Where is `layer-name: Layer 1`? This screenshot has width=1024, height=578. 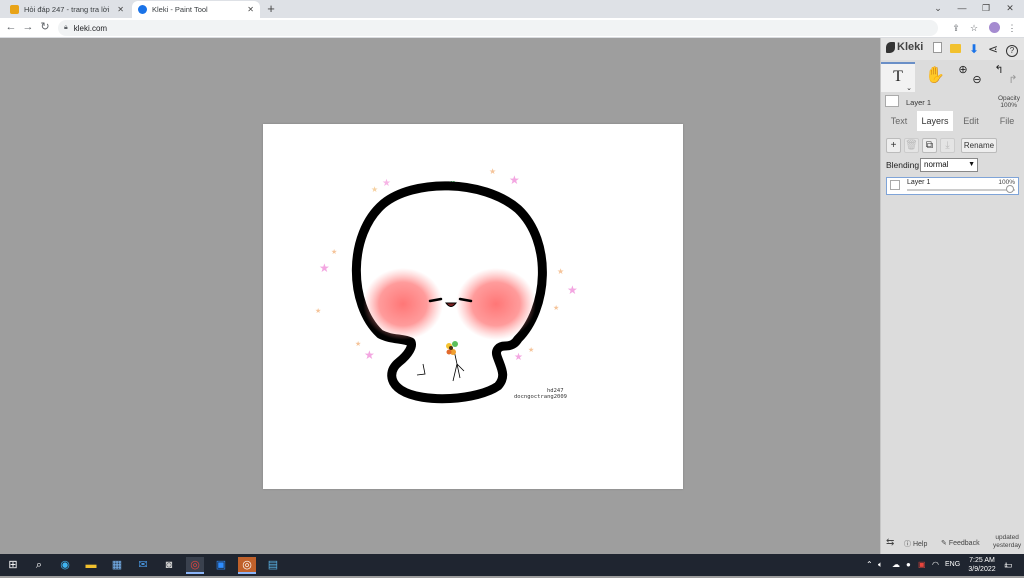 layer-name: Layer 1 is located at coordinates (919, 182).